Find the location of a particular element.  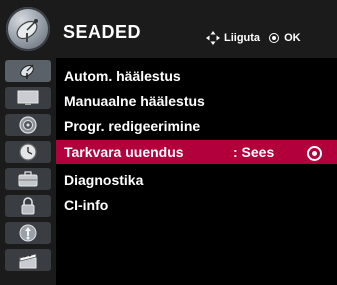

media-icon is located at coordinates (28, 233).